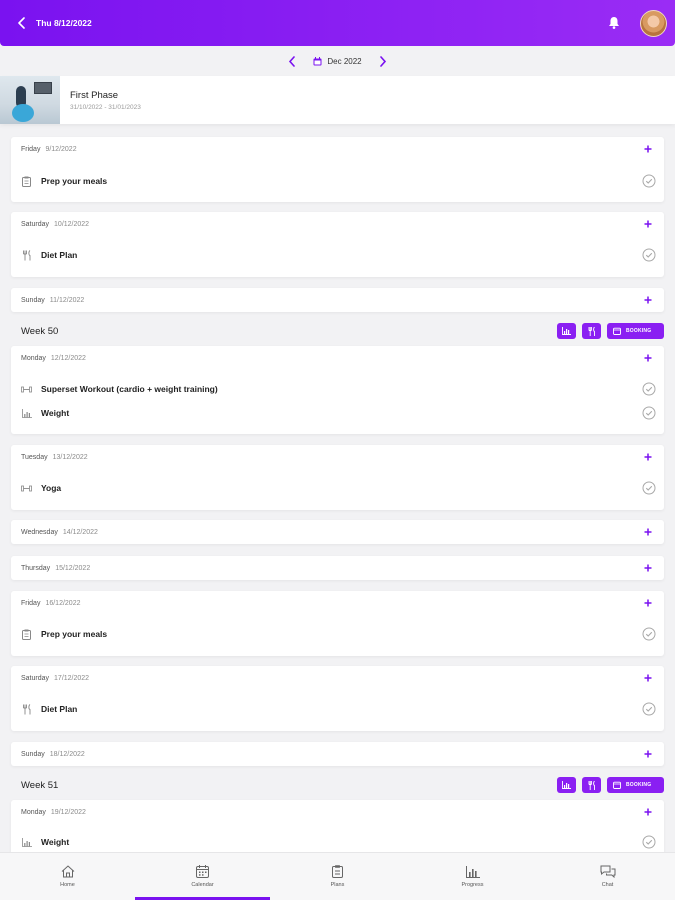 The image size is (675, 900). I want to click on bell-icon, so click(614, 23).